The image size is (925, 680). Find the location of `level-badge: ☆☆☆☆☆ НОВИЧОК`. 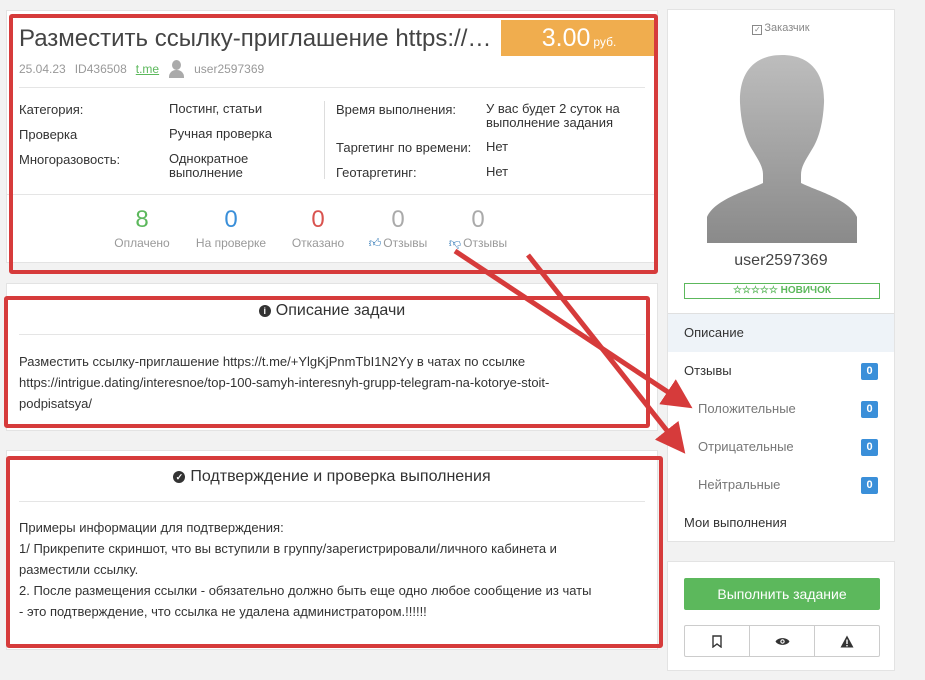

level-badge: ☆☆☆☆☆ НОВИЧОК is located at coordinates (782, 291).